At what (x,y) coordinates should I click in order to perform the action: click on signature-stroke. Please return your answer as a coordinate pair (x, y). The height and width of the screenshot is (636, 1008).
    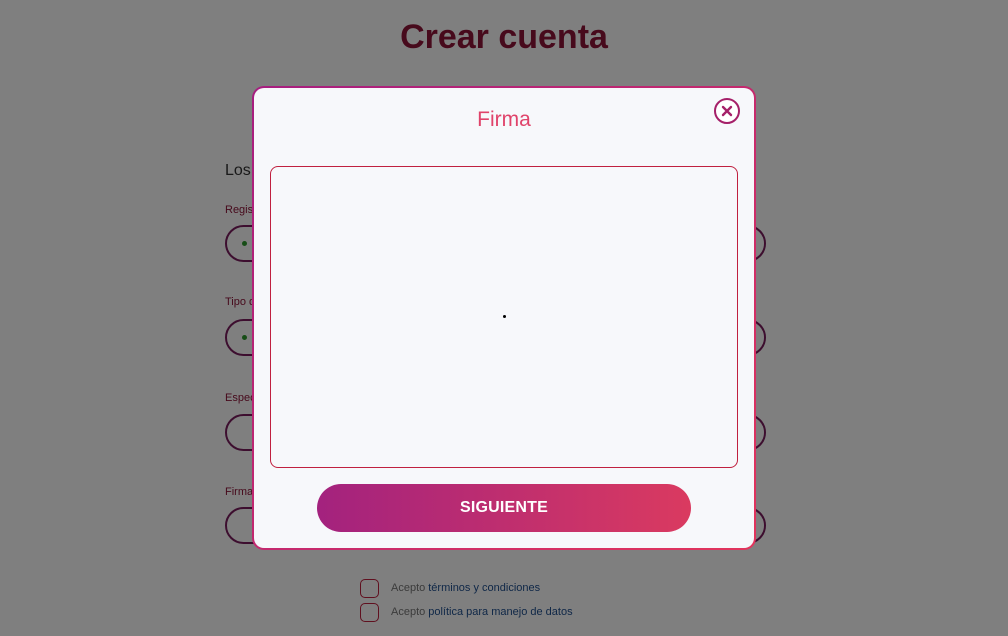
    Looking at the image, I should click on (504, 316).